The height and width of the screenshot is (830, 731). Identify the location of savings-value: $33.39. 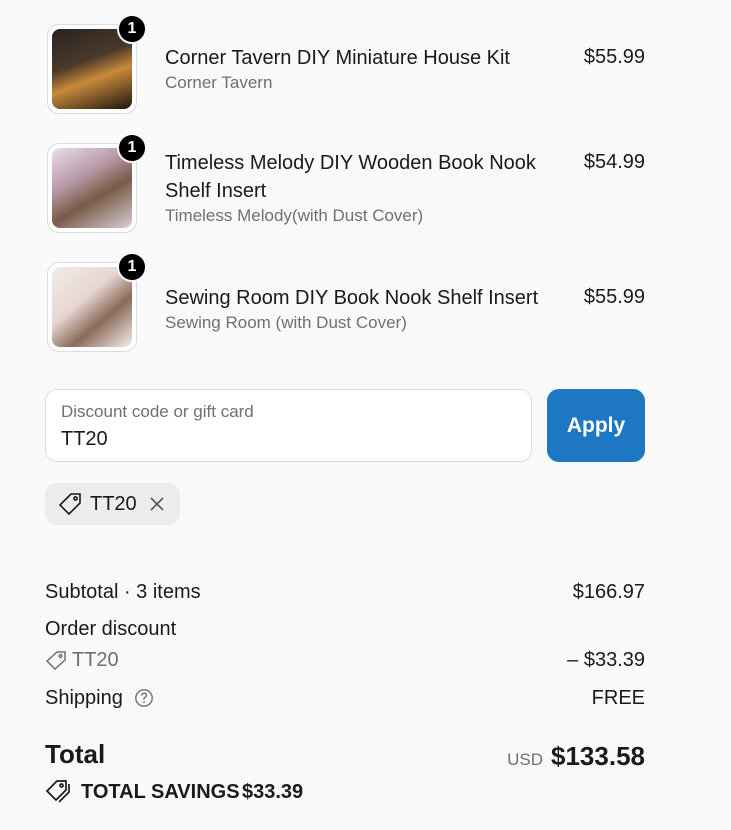
(273, 792).